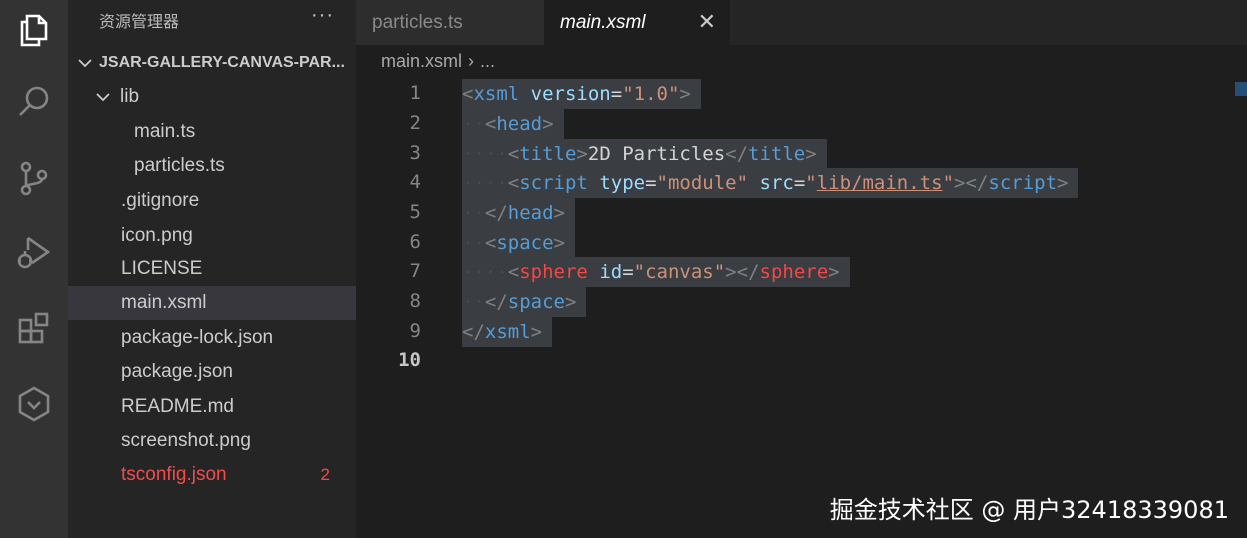 The height and width of the screenshot is (538, 1247). What do you see at coordinates (162, 268) in the screenshot?
I see `tree-item-label: LICENSE` at bounding box center [162, 268].